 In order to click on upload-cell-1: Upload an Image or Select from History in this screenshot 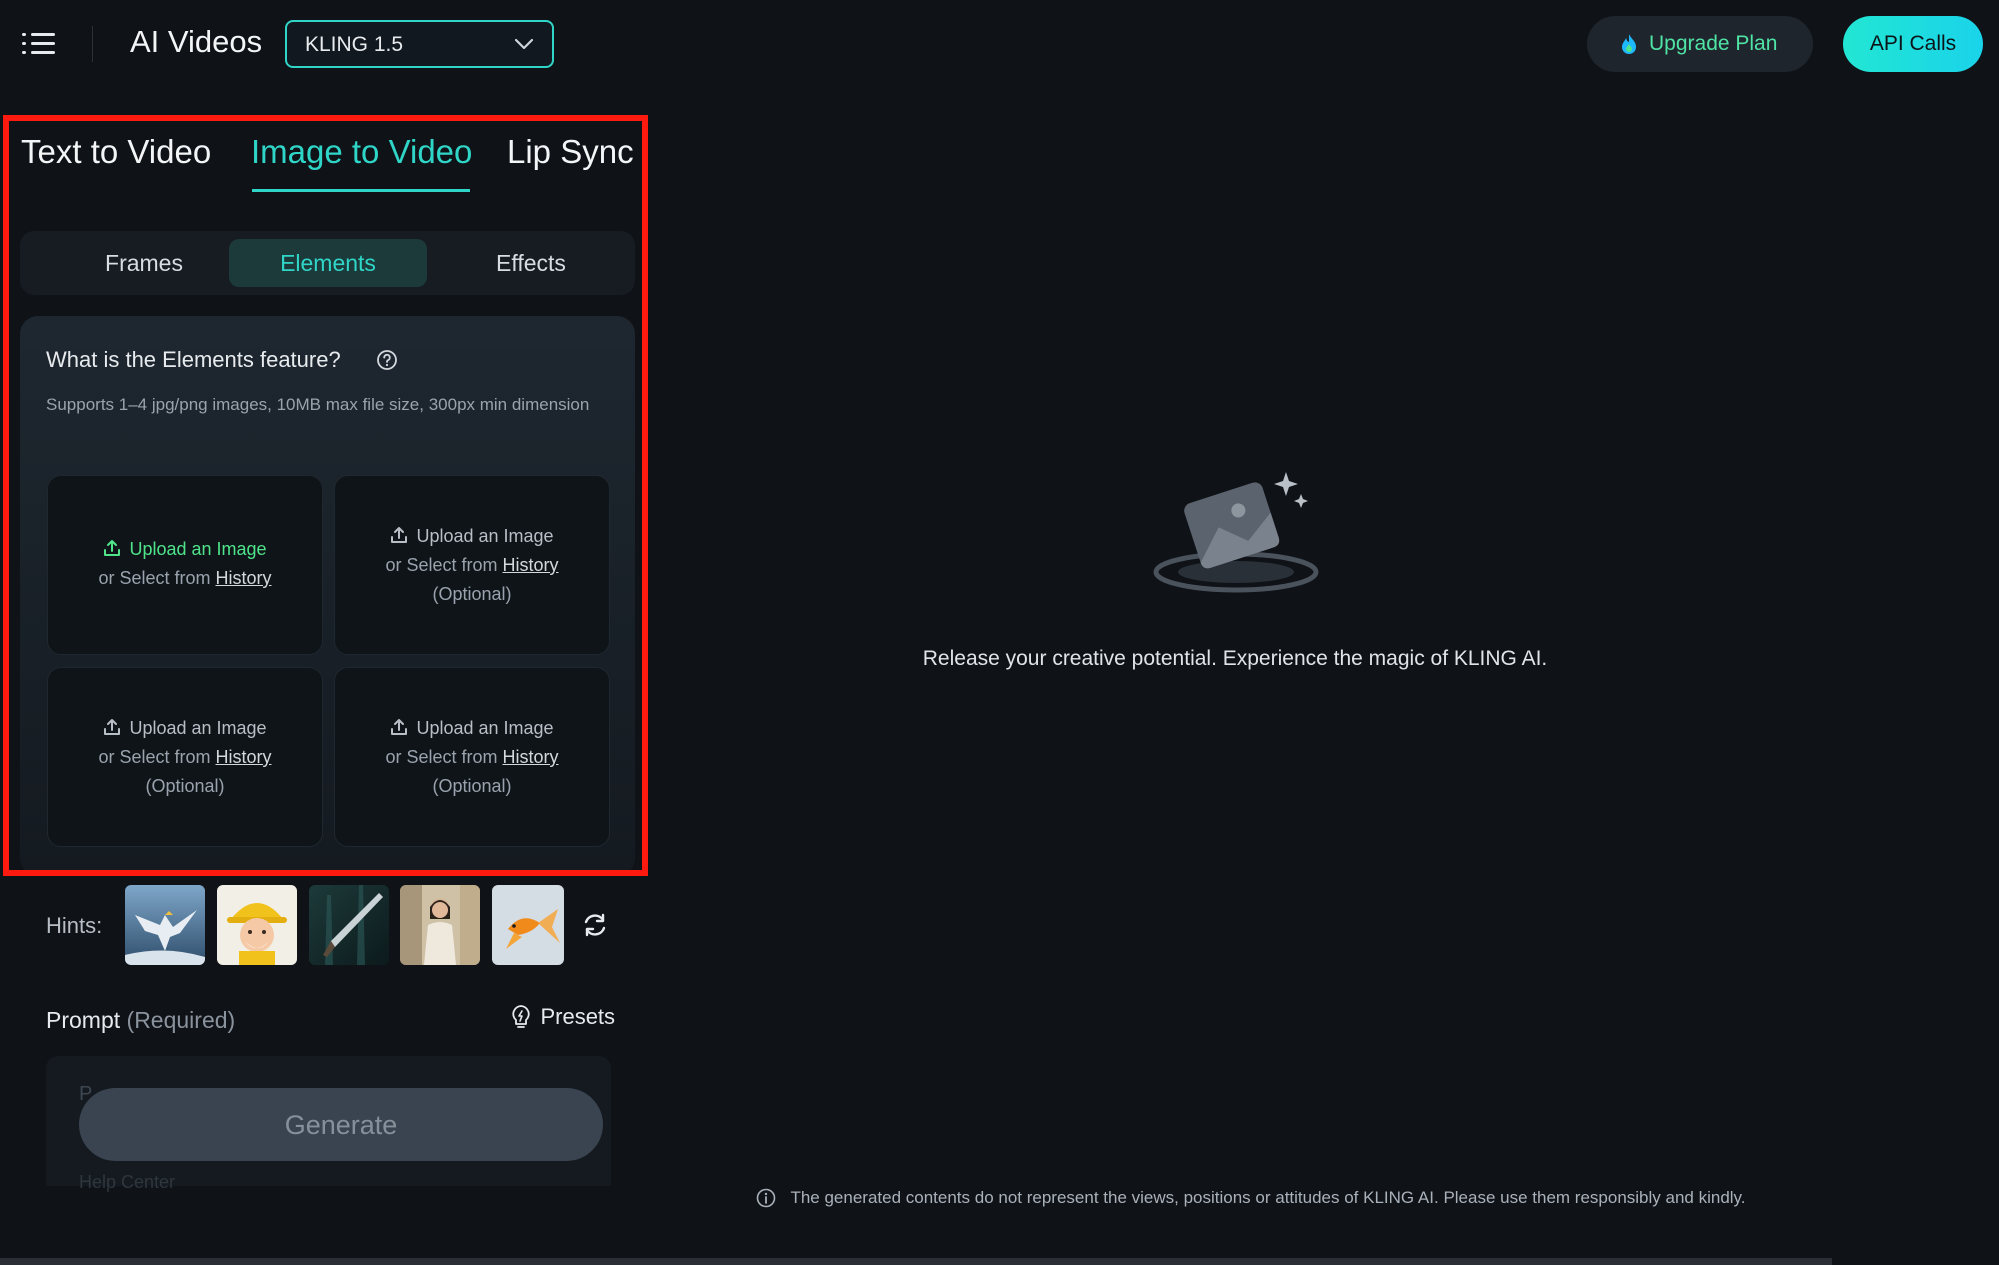, I will do `click(185, 565)`.